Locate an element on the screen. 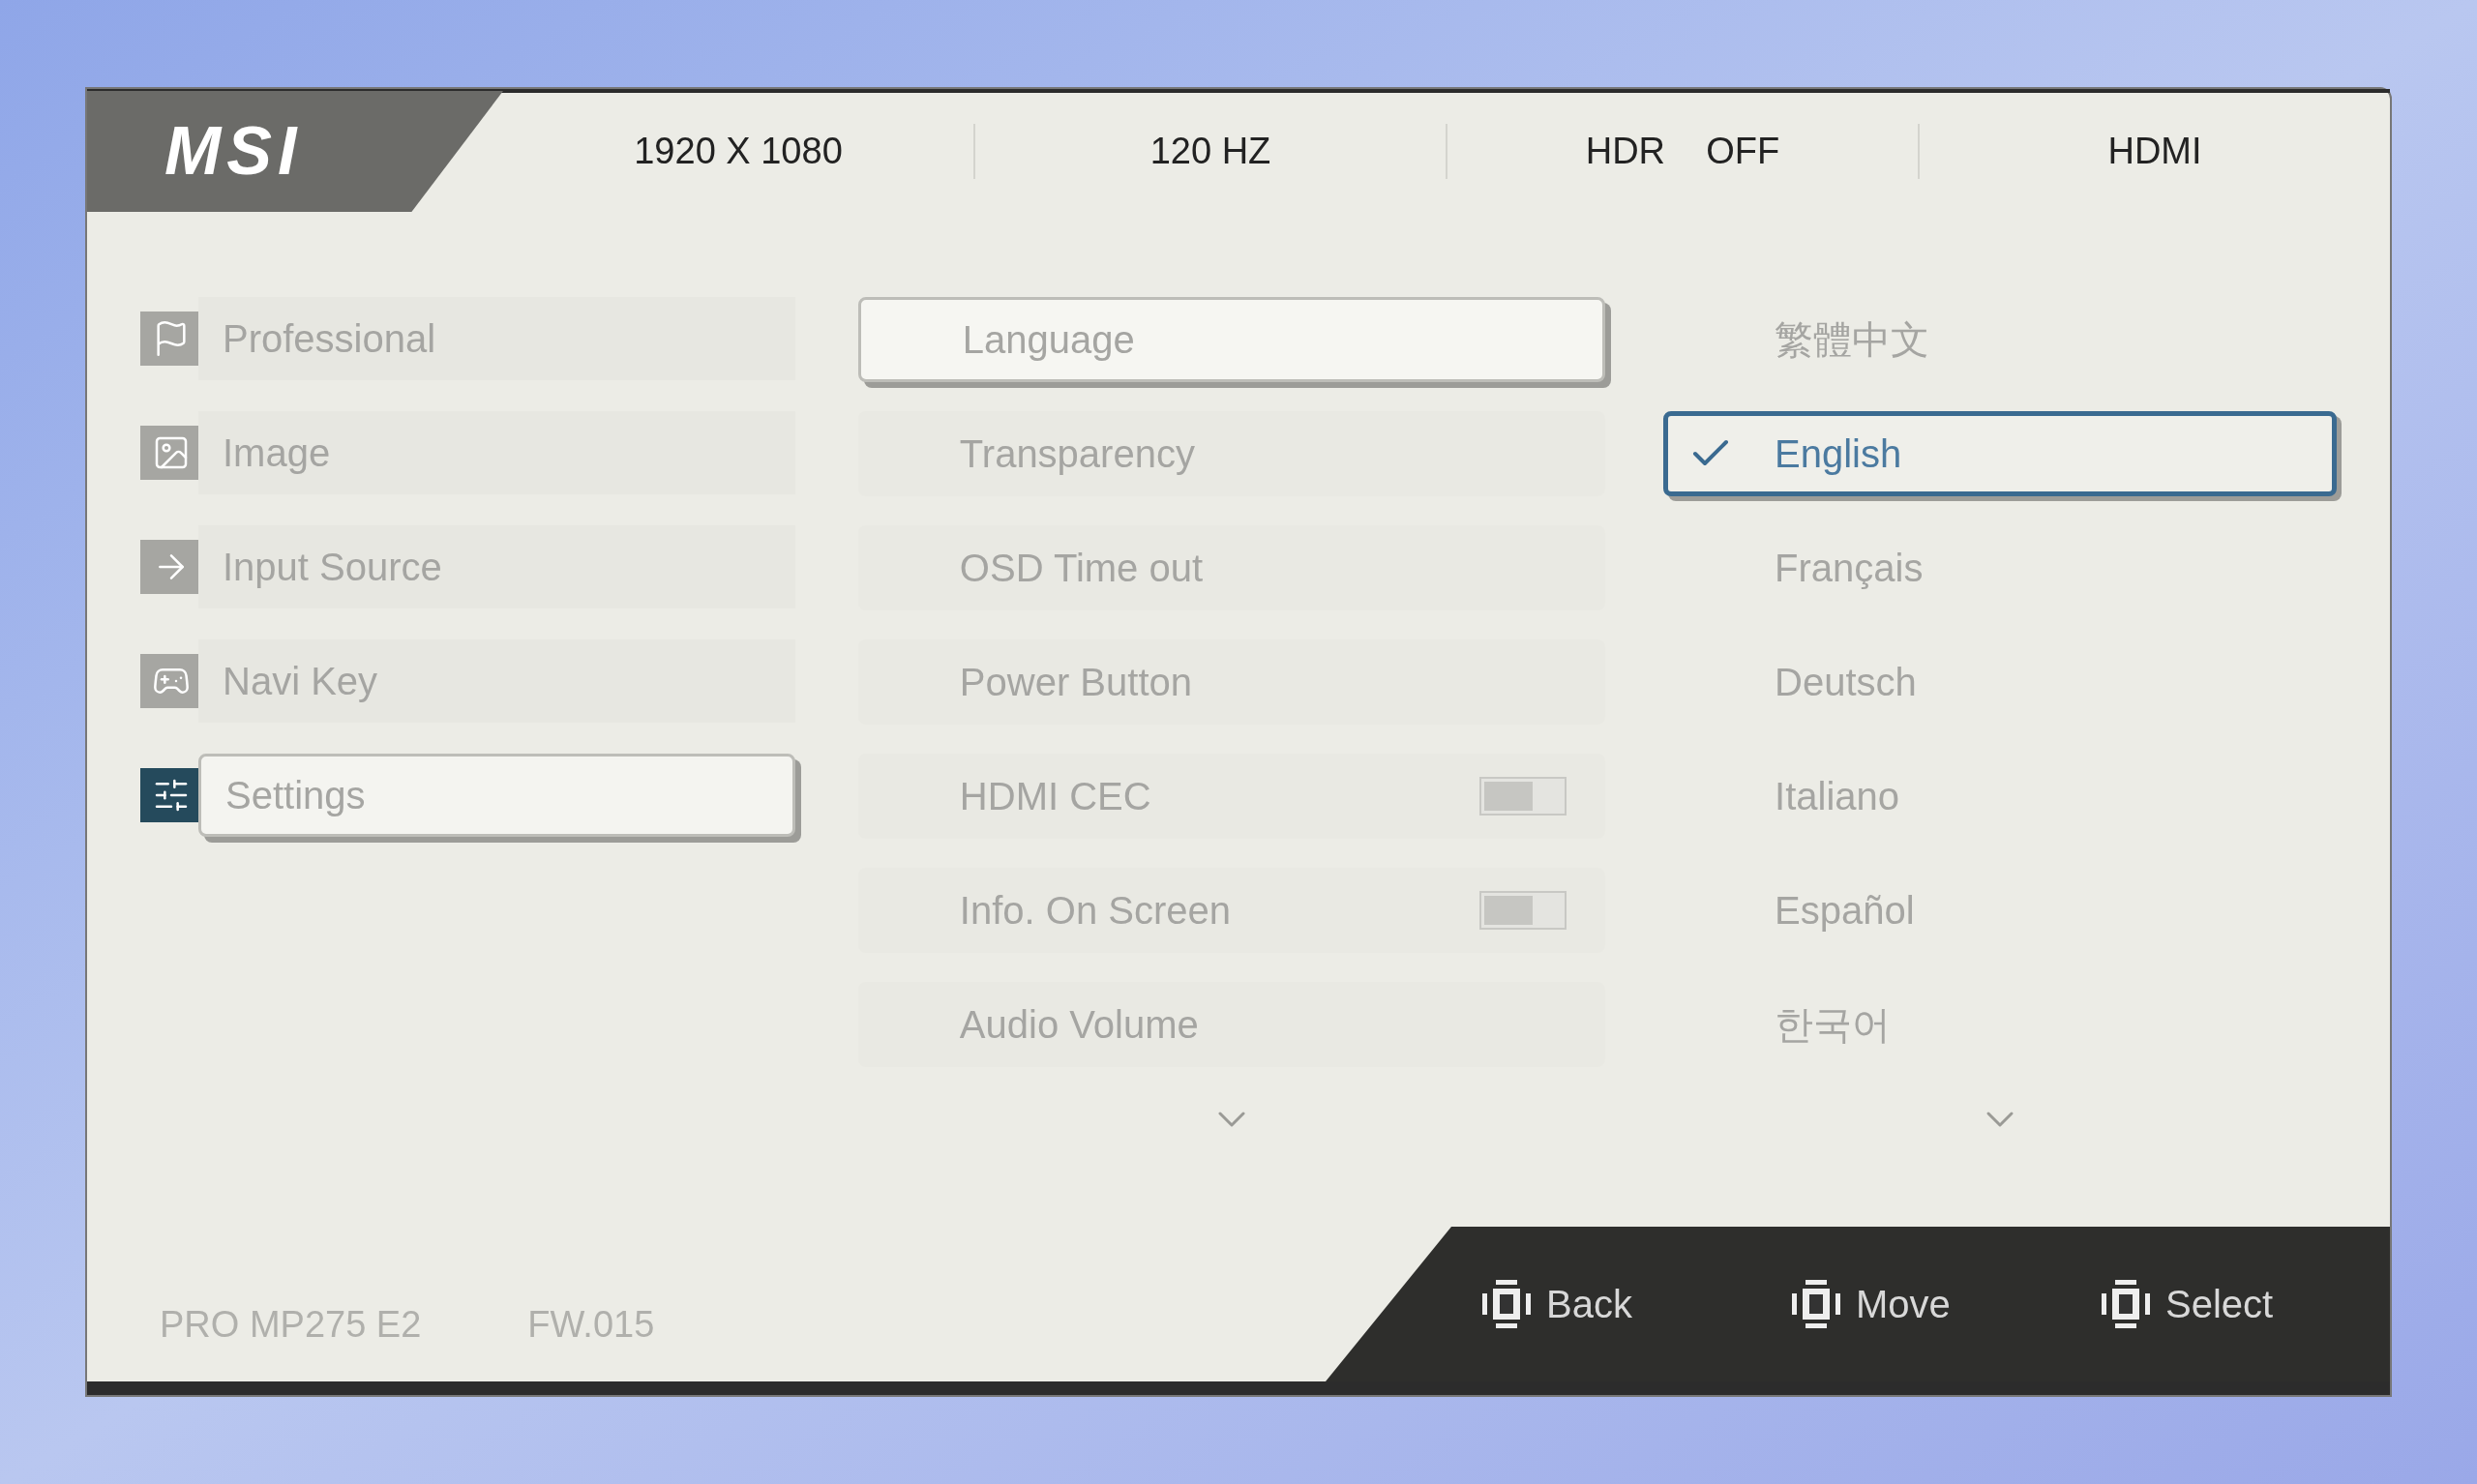  setting-label: OSD Time out is located at coordinates (1082, 568).